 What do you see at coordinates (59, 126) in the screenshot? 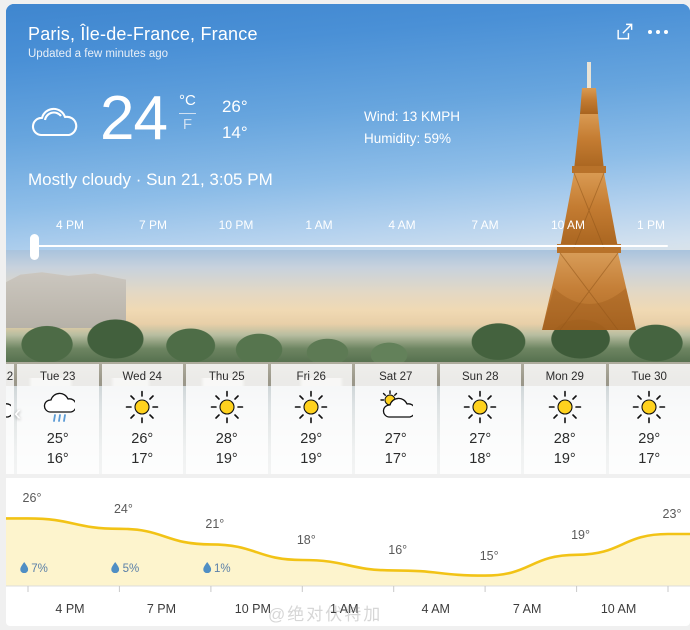
I see `cloudy-icon` at bounding box center [59, 126].